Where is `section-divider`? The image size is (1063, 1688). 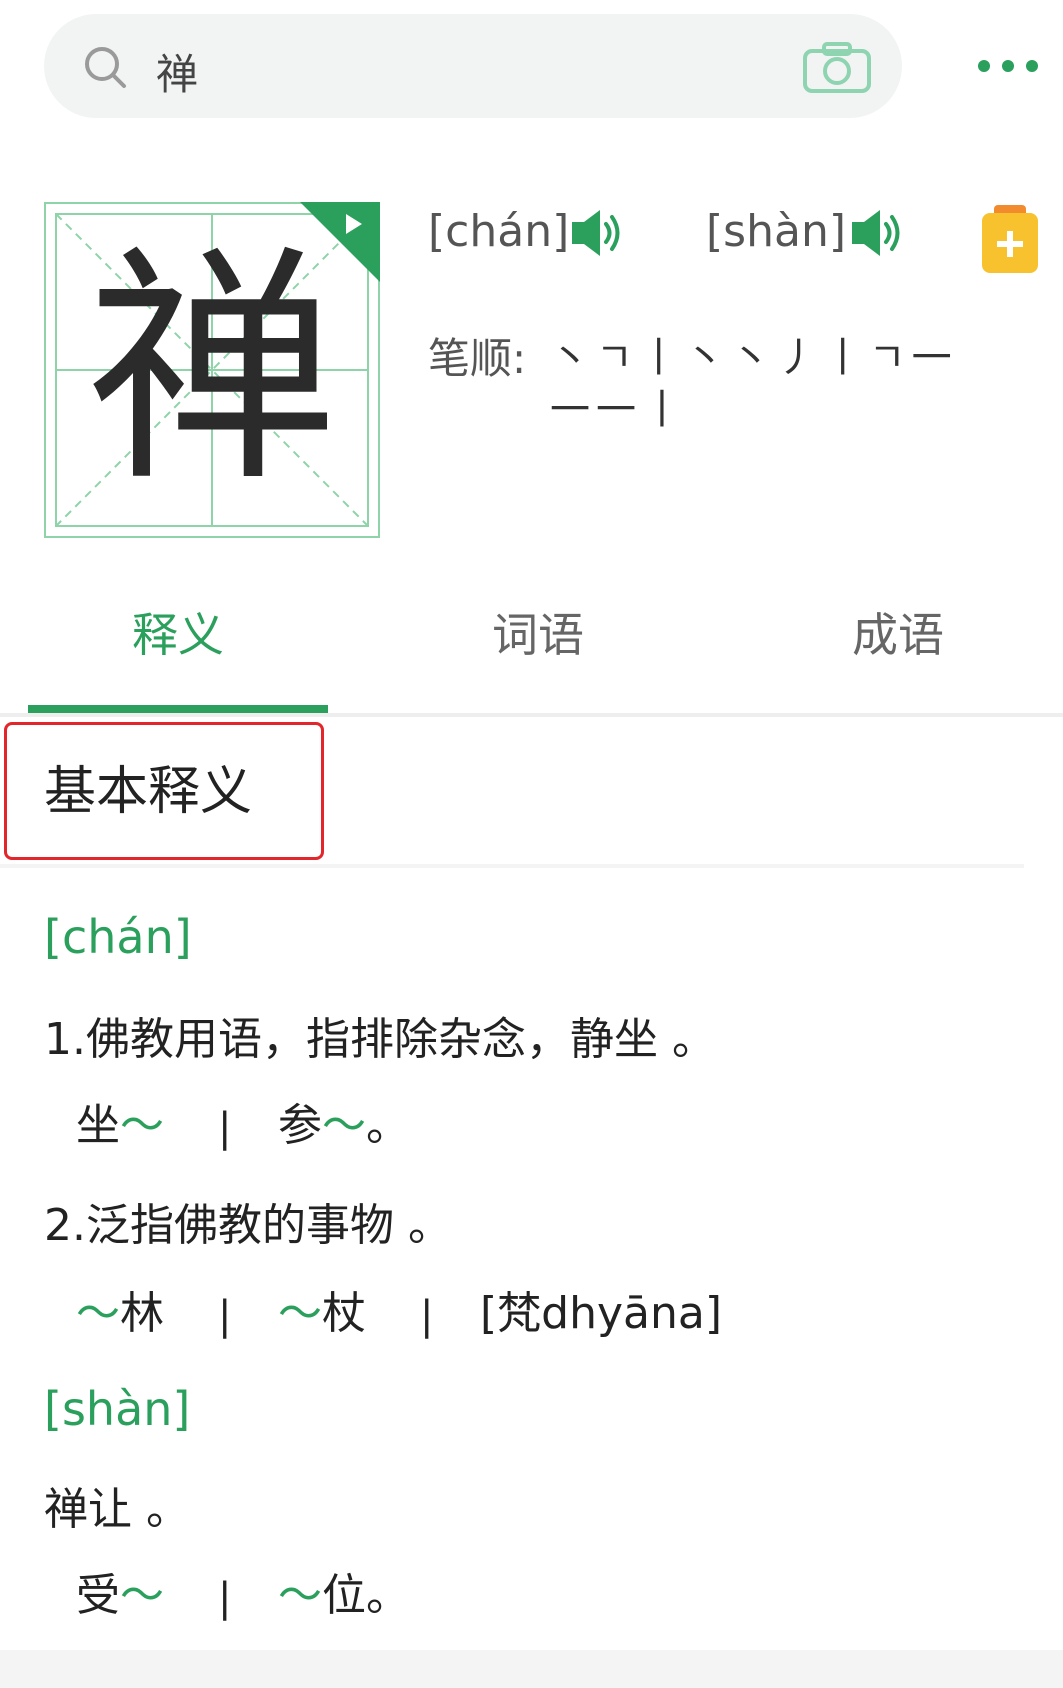
section-divider is located at coordinates (512, 866).